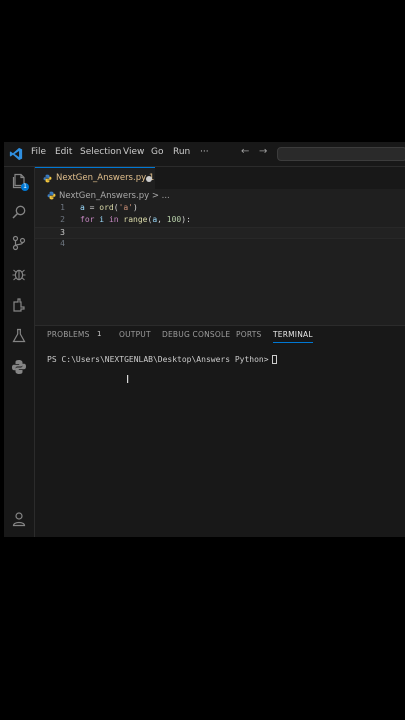 Image resolution: width=405 pixels, height=720 pixels. Describe the element at coordinates (62, 243) in the screenshot. I see `line-number: 4` at that location.